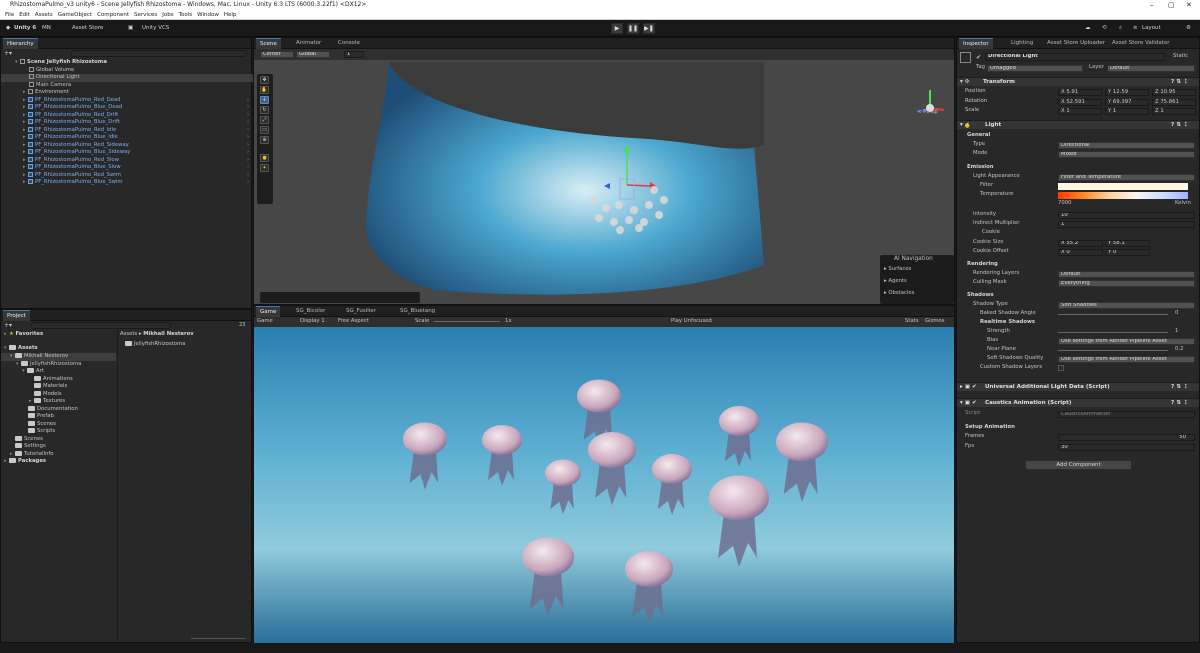 The width and height of the screenshot is (1200, 653). What do you see at coordinates (340, 297) in the screenshot?
I see `bottom-tools-overlay` at bounding box center [340, 297].